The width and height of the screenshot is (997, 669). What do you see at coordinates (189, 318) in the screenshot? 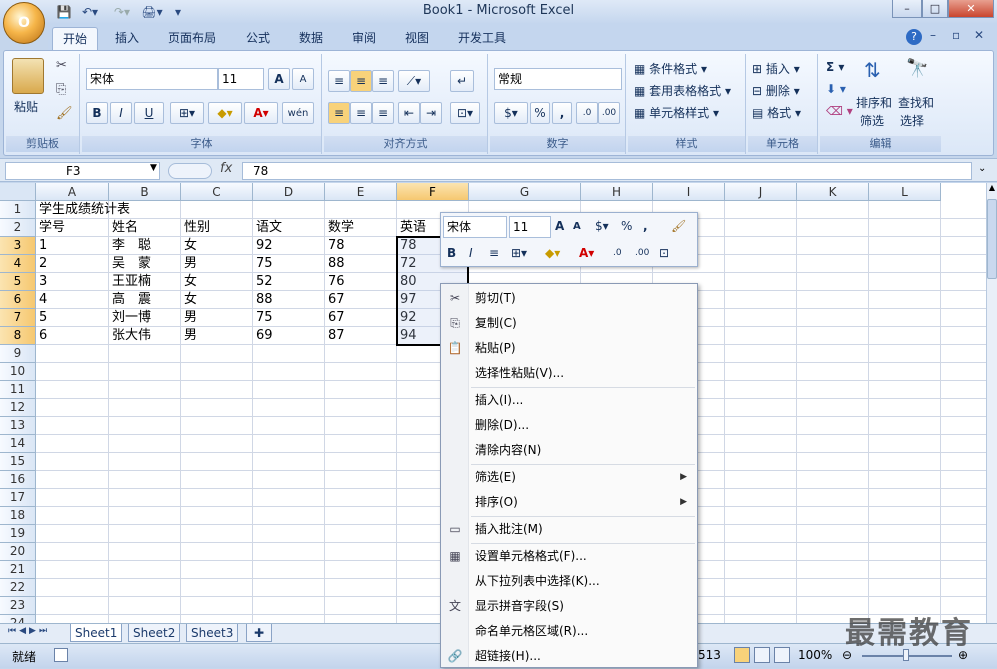
I see `table-cell: 男` at bounding box center [189, 318].